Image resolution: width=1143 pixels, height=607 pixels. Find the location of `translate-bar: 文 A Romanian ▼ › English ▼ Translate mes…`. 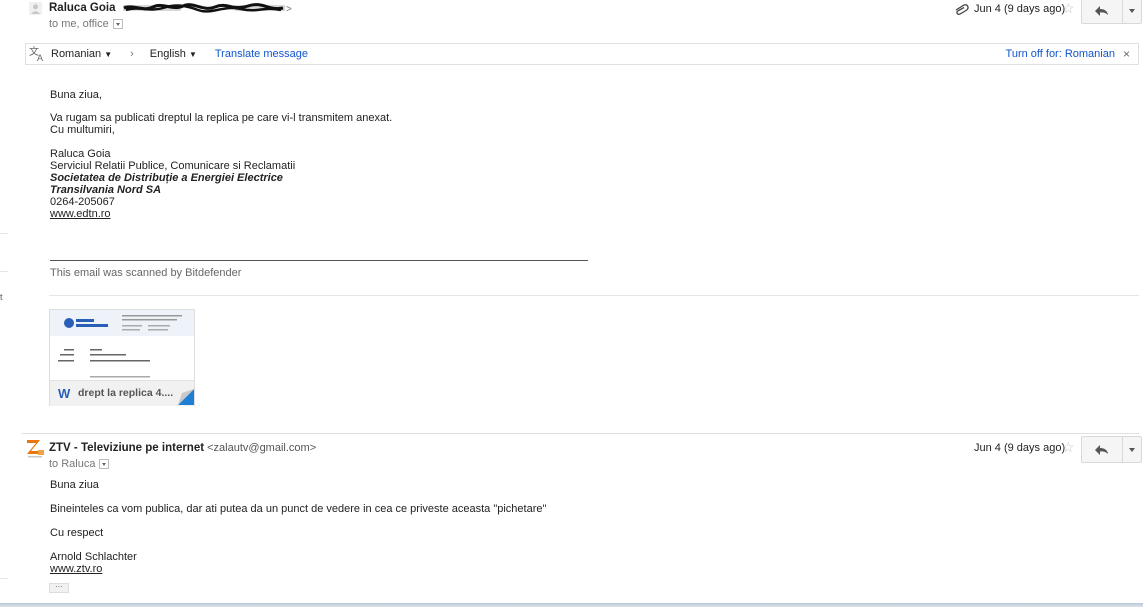

translate-bar: 文 A Romanian ▼ › English ▼ Translate mes… is located at coordinates (582, 54).